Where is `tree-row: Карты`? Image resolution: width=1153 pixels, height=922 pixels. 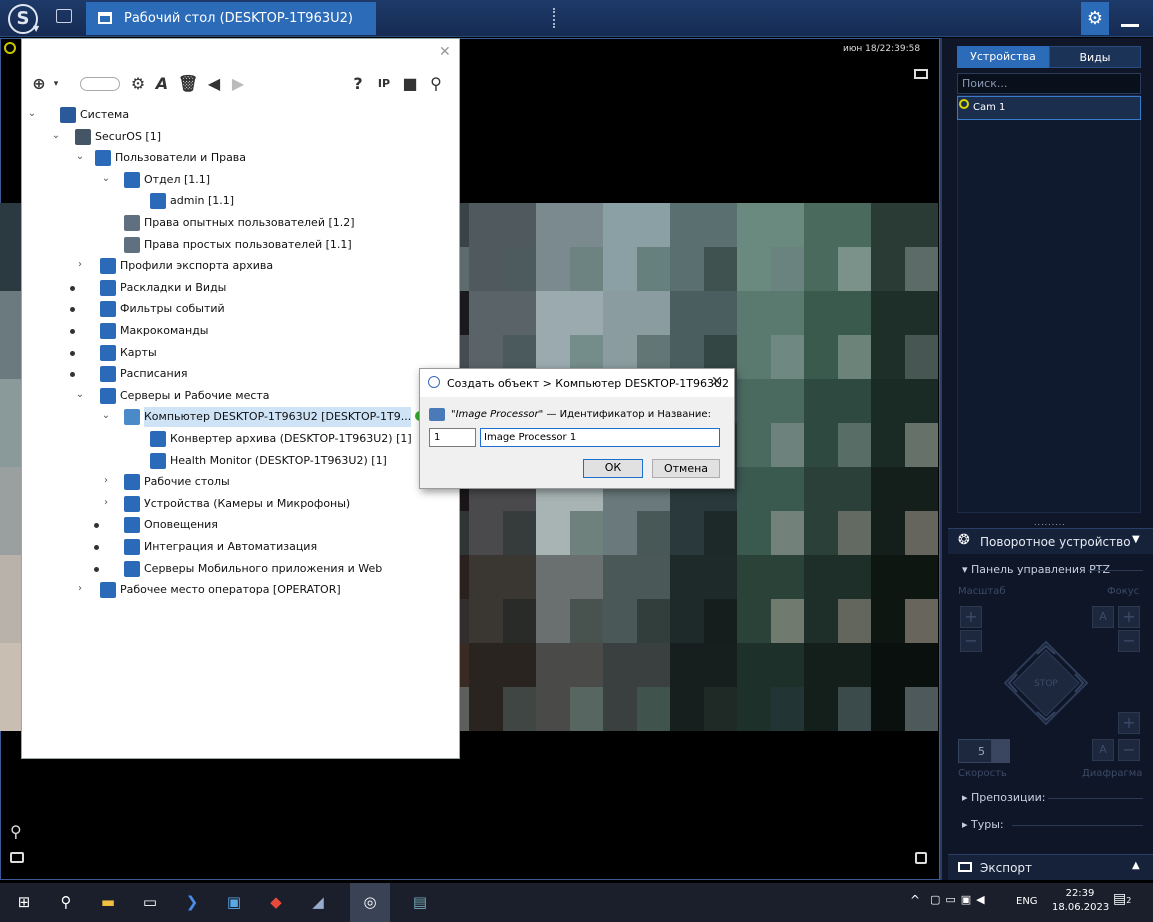 tree-row: Карты is located at coordinates (138, 353).